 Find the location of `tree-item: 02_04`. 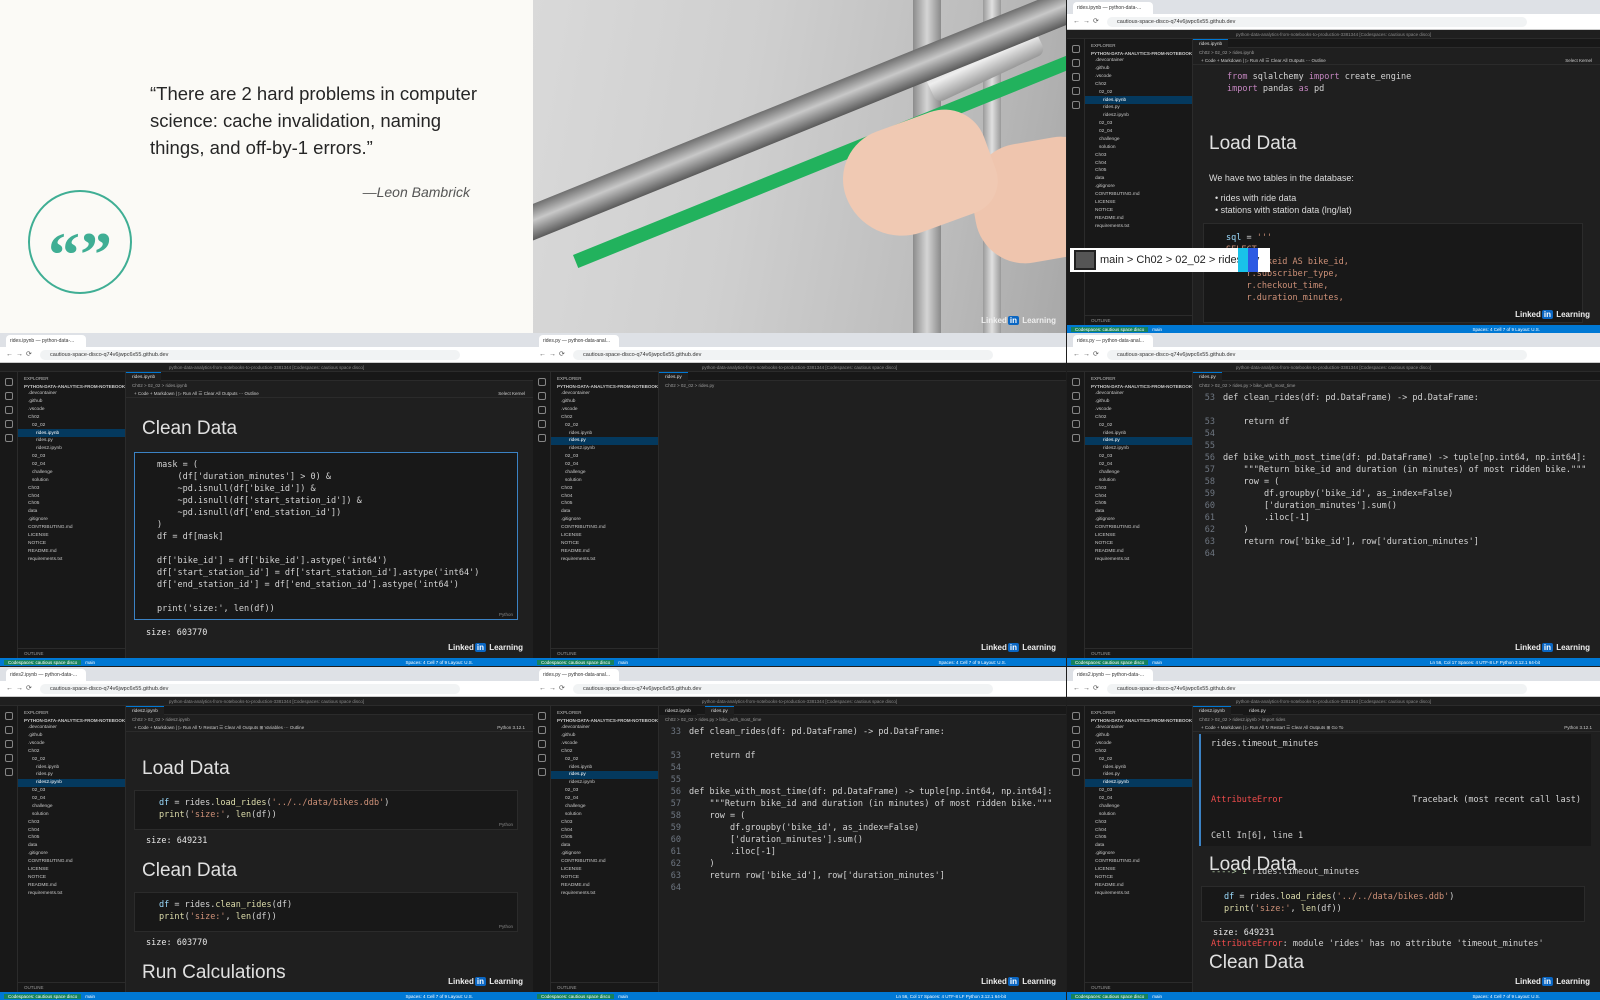

tree-item: 02_04 is located at coordinates (1138, 799).